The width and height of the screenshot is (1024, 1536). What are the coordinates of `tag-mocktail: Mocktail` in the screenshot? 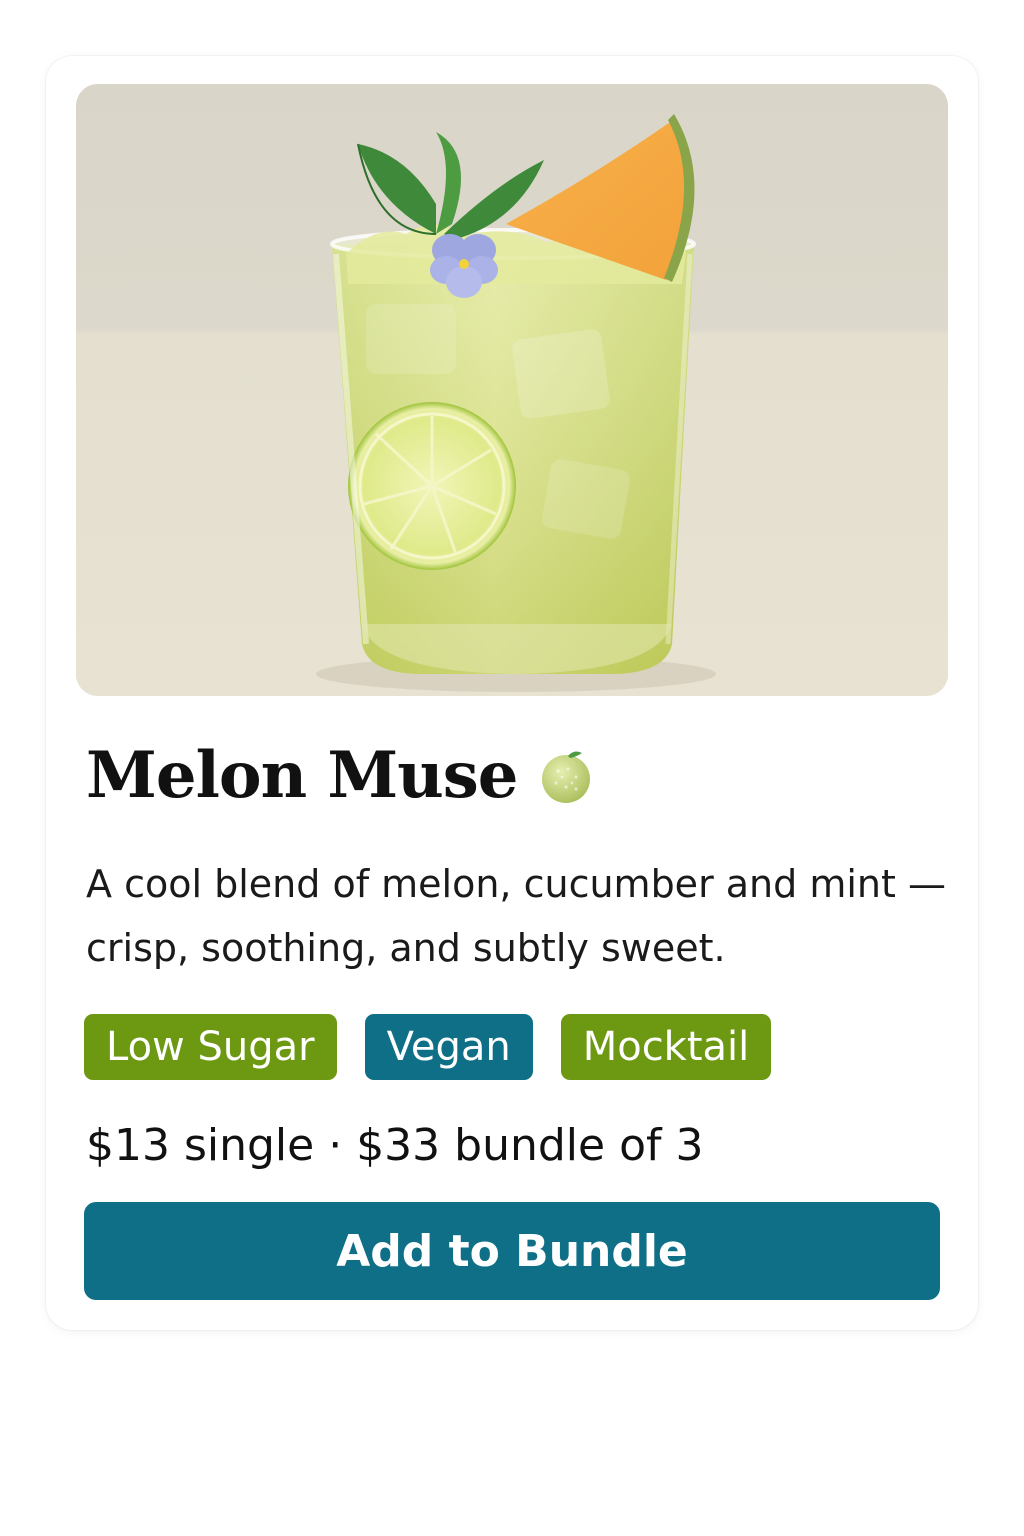 It's located at (666, 1047).